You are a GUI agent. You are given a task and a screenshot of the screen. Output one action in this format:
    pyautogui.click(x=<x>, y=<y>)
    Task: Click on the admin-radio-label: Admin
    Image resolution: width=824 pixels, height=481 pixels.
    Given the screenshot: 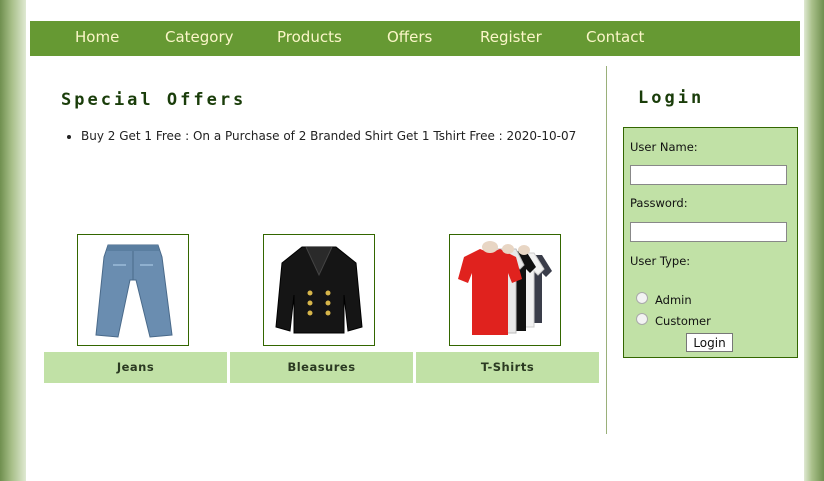 What is the action you would take?
    pyautogui.click(x=673, y=300)
    